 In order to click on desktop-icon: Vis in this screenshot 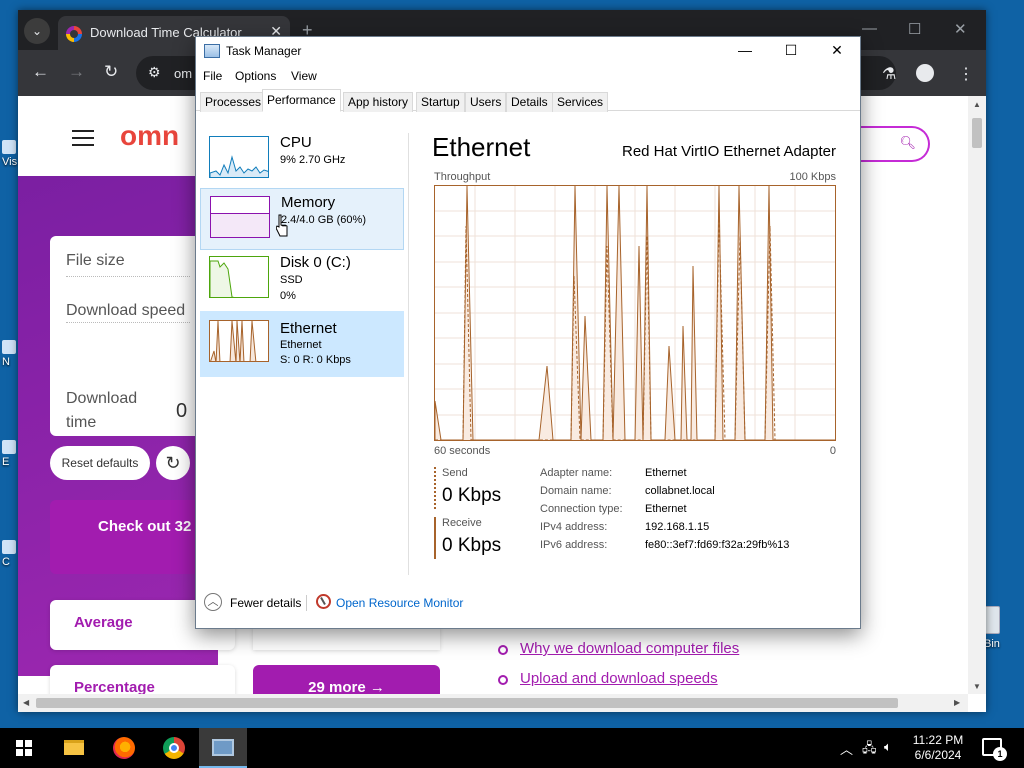, I will do `click(9, 154)`.